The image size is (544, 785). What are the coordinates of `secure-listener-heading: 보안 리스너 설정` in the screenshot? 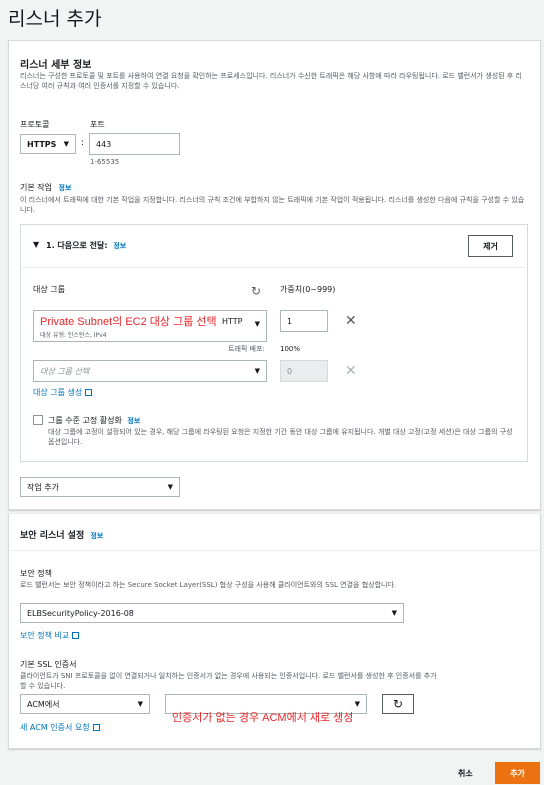 It's located at (52, 536).